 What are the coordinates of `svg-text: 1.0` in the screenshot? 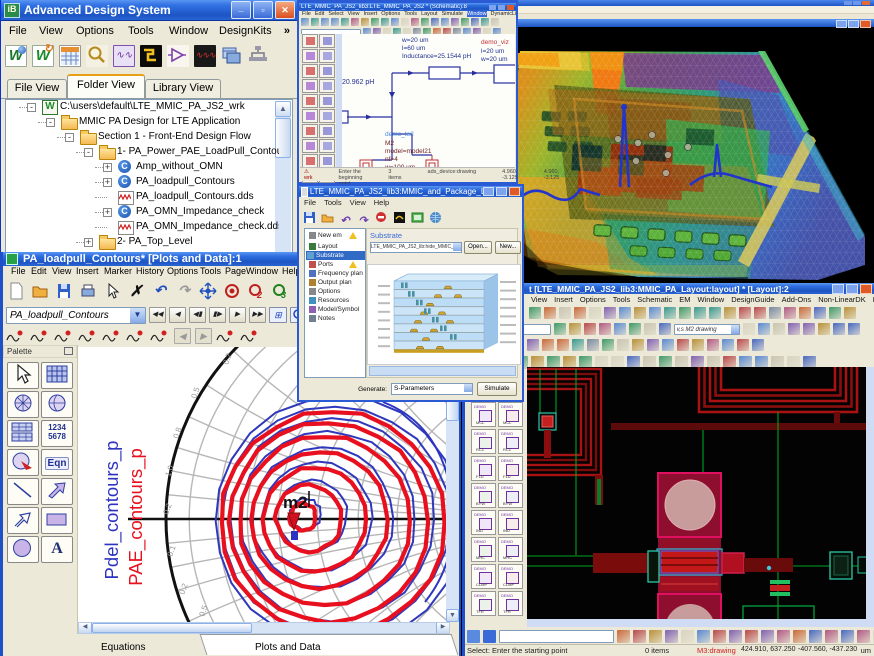 It's located at (169, 471).